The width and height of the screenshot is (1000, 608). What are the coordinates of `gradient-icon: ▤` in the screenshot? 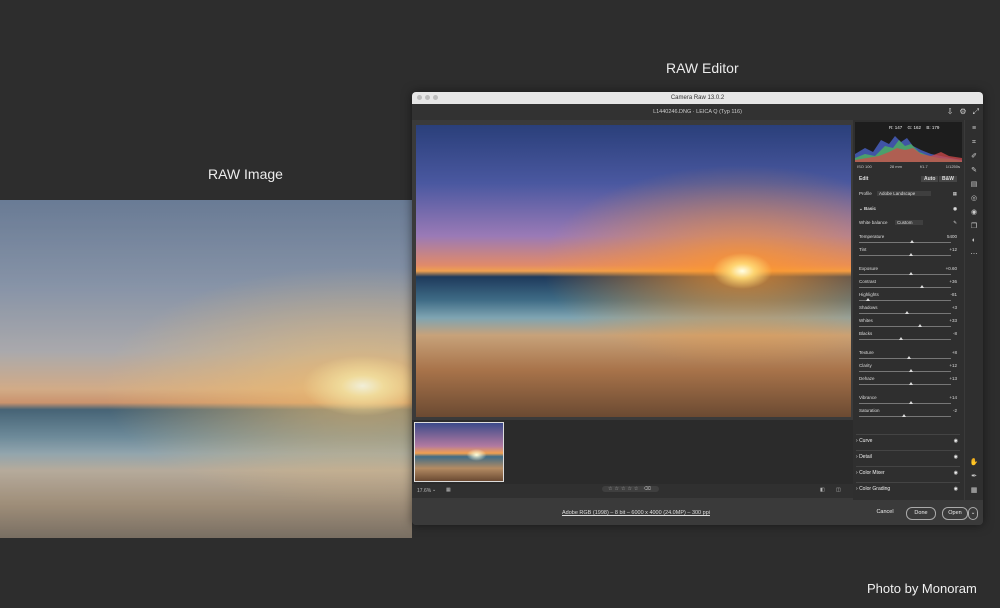 It's located at (974, 185).